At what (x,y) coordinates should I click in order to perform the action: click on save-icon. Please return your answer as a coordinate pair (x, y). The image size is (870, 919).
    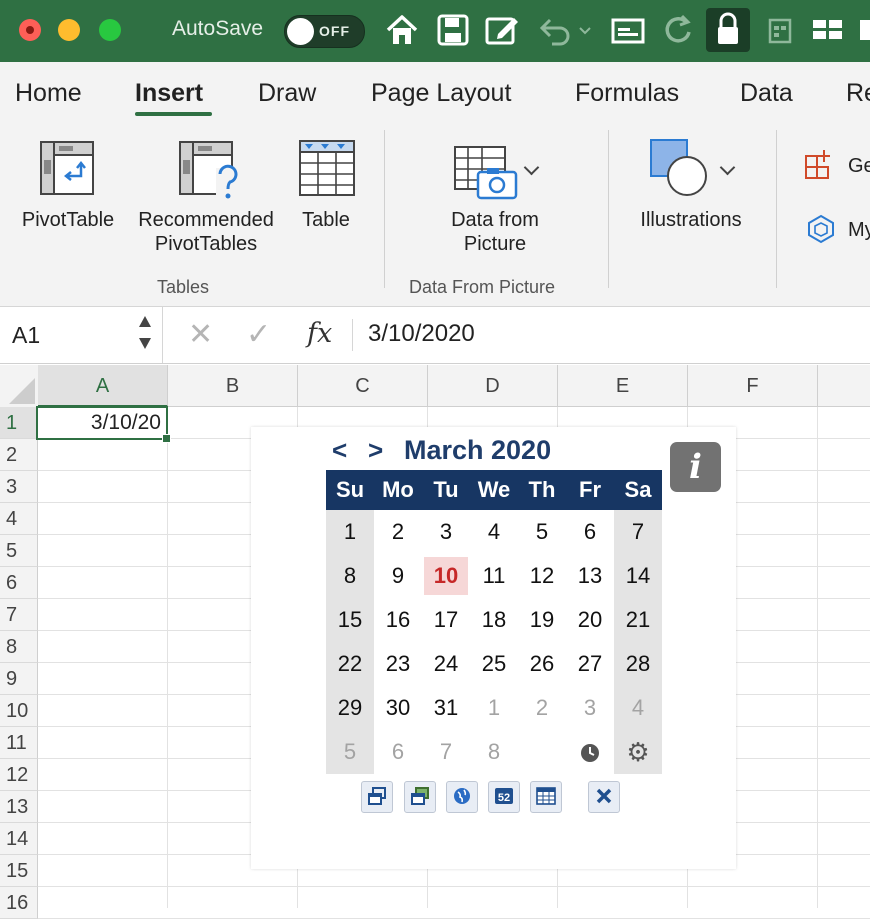
    Looking at the image, I should click on (453, 30).